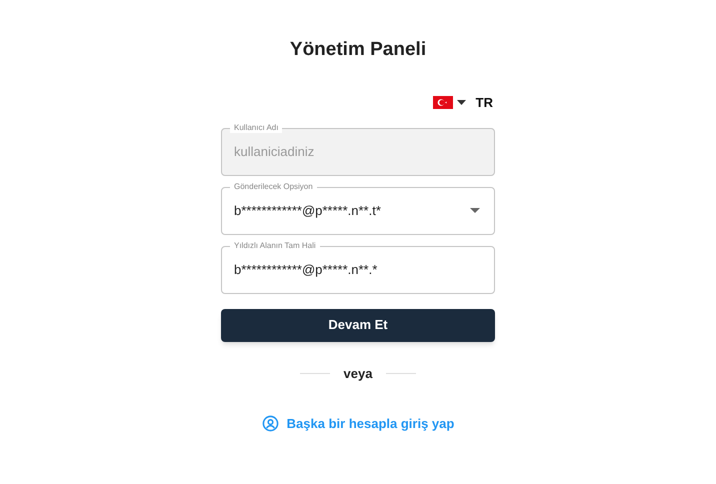 This screenshot has height=484, width=716. What do you see at coordinates (358, 373) in the screenshot?
I see `divider-text: veya` at bounding box center [358, 373].